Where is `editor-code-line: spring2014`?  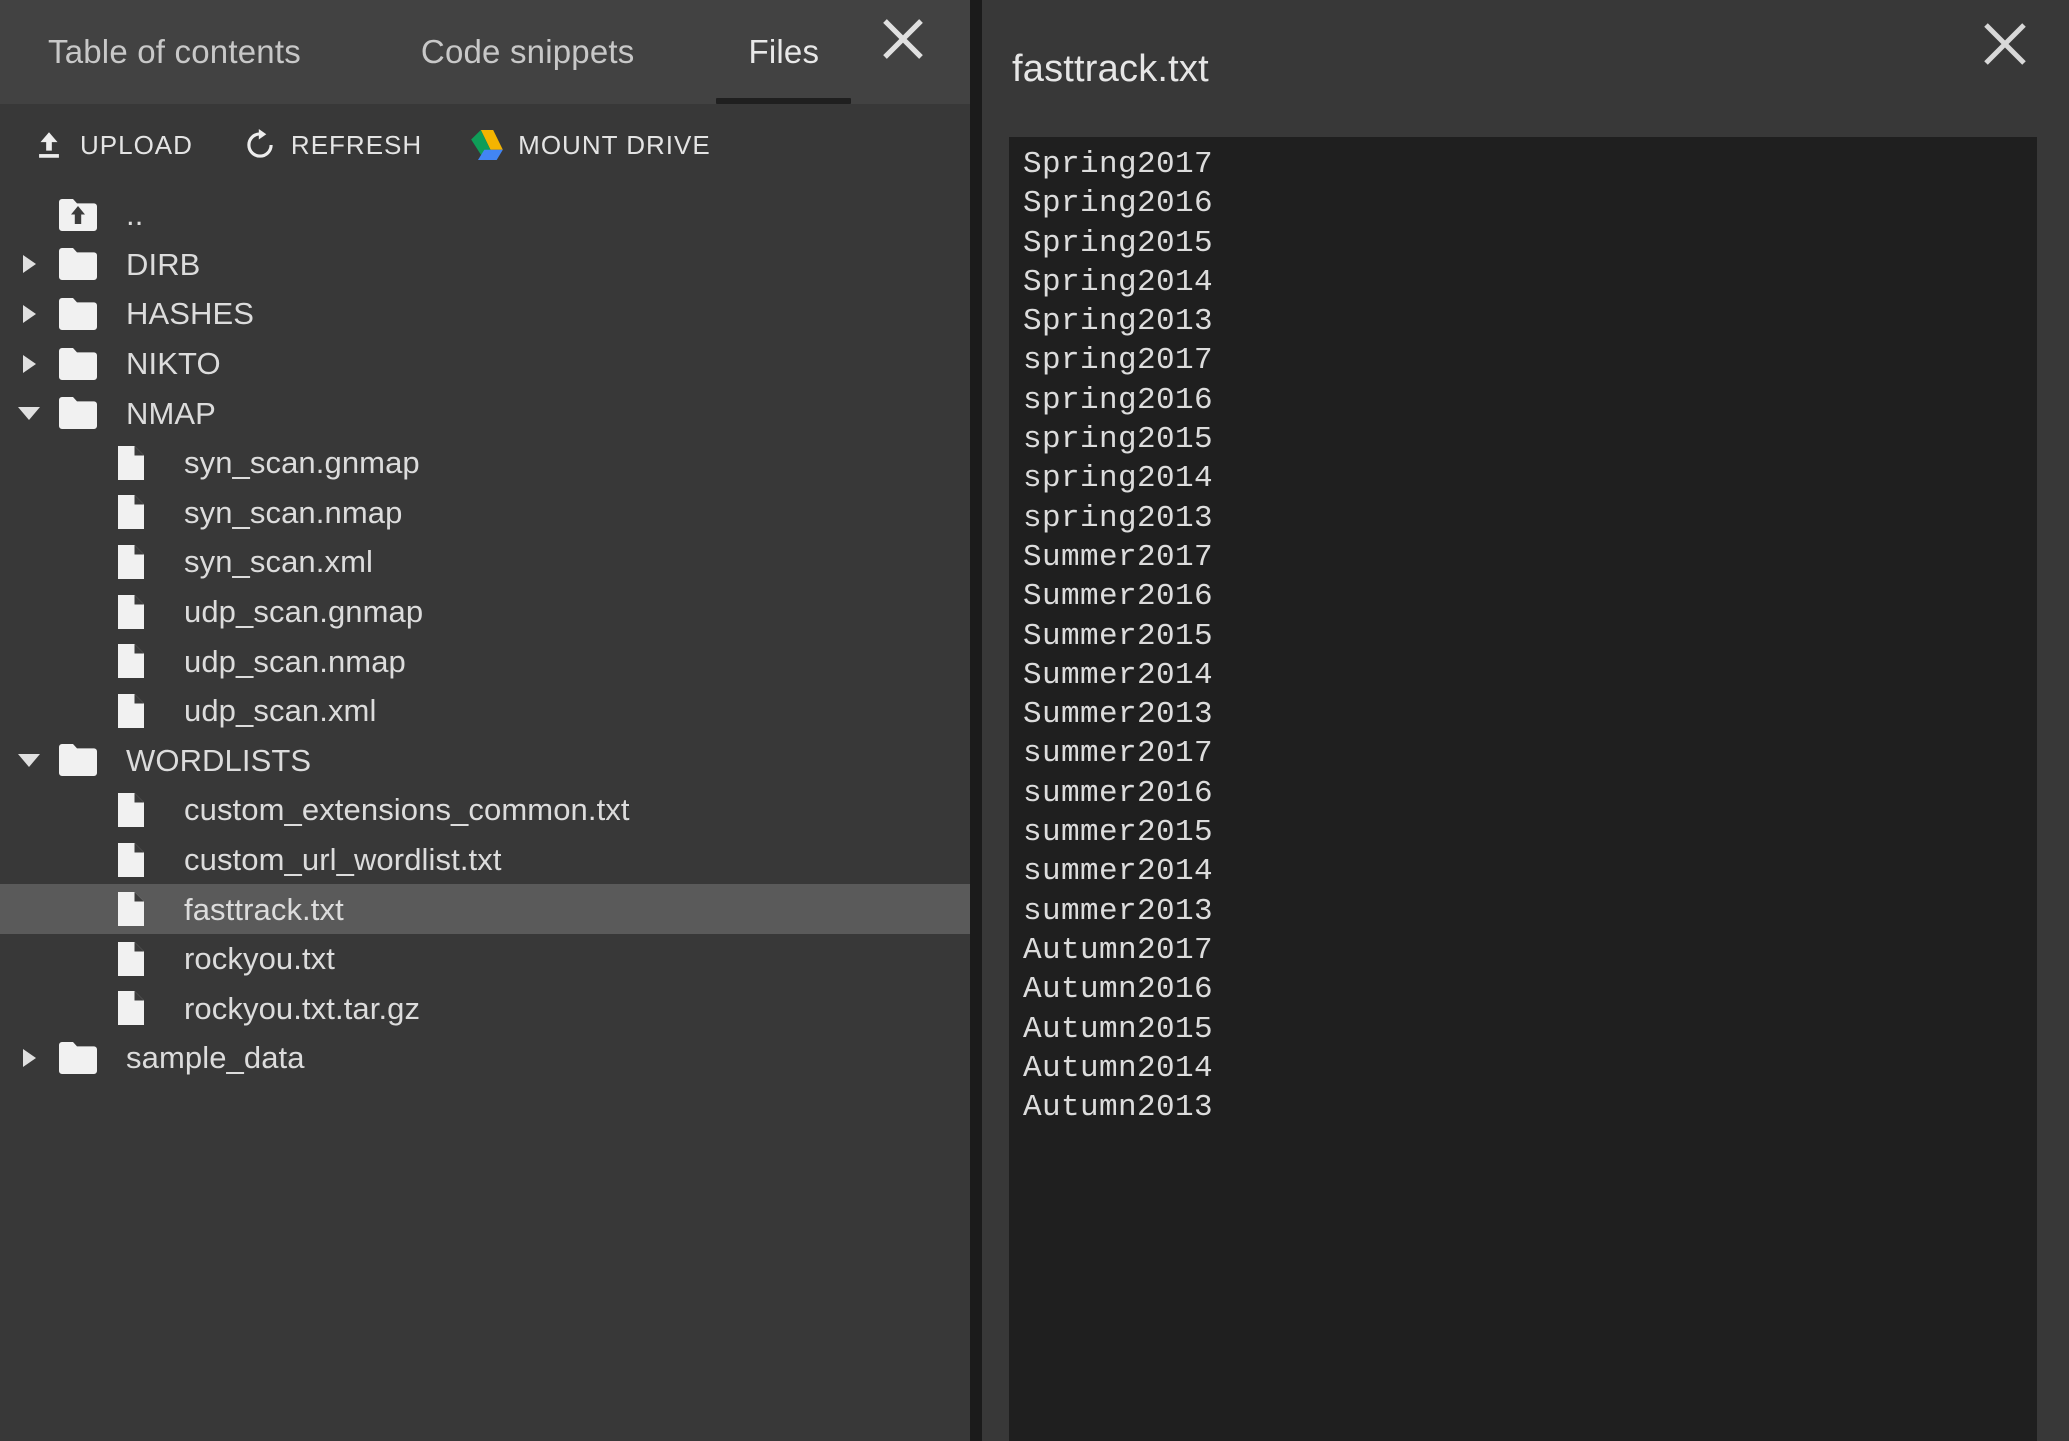 editor-code-line: spring2014 is located at coordinates (1118, 479).